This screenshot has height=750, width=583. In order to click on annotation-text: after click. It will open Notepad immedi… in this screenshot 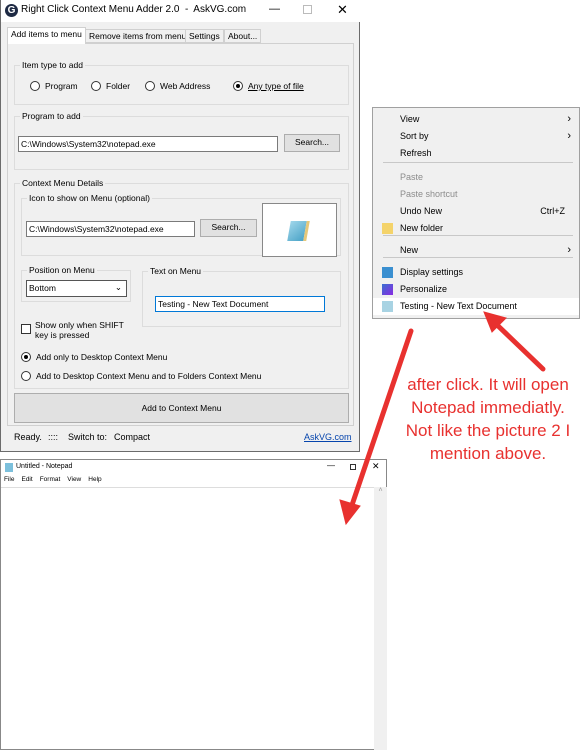, I will do `click(488, 419)`.